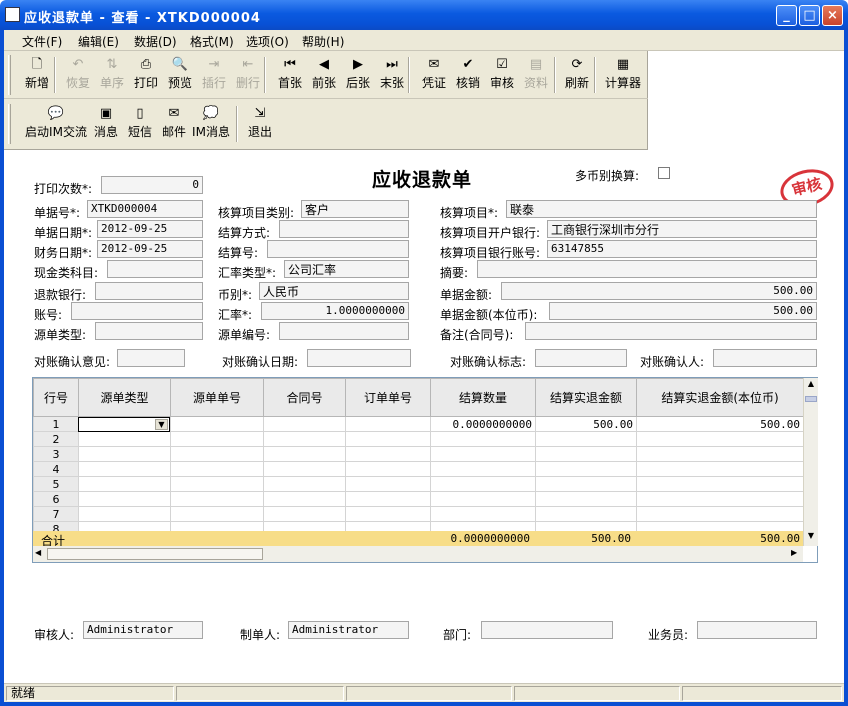 The image size is (848, 706). I want to click on rate-field: 1.0000000000, so click(335, 311).